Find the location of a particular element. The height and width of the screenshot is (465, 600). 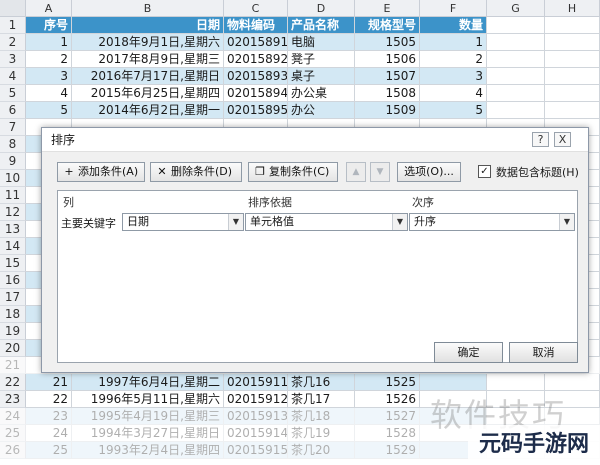

table-cell: 2017年8月9日,星期三 is located at coordinates (148, 59).